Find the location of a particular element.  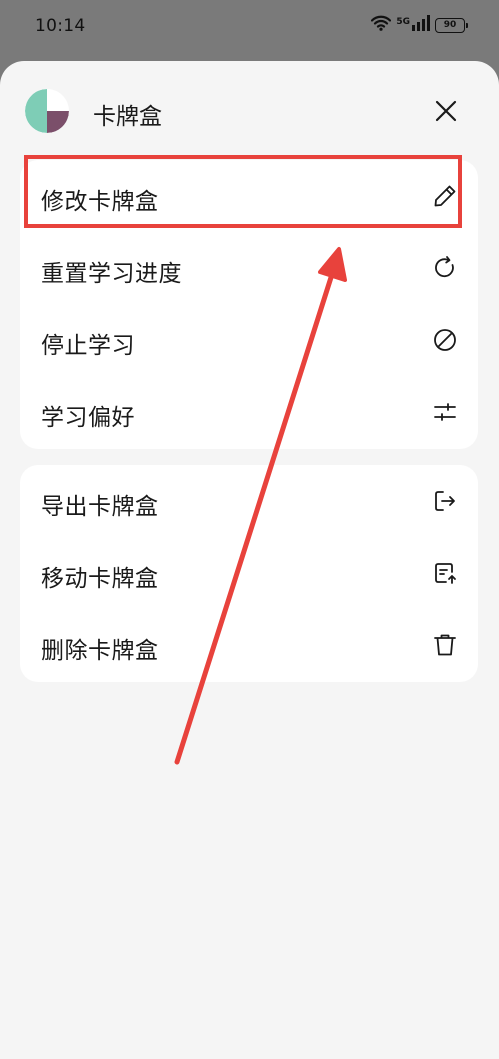

refresh-icon is located at coordinates (445, 268).